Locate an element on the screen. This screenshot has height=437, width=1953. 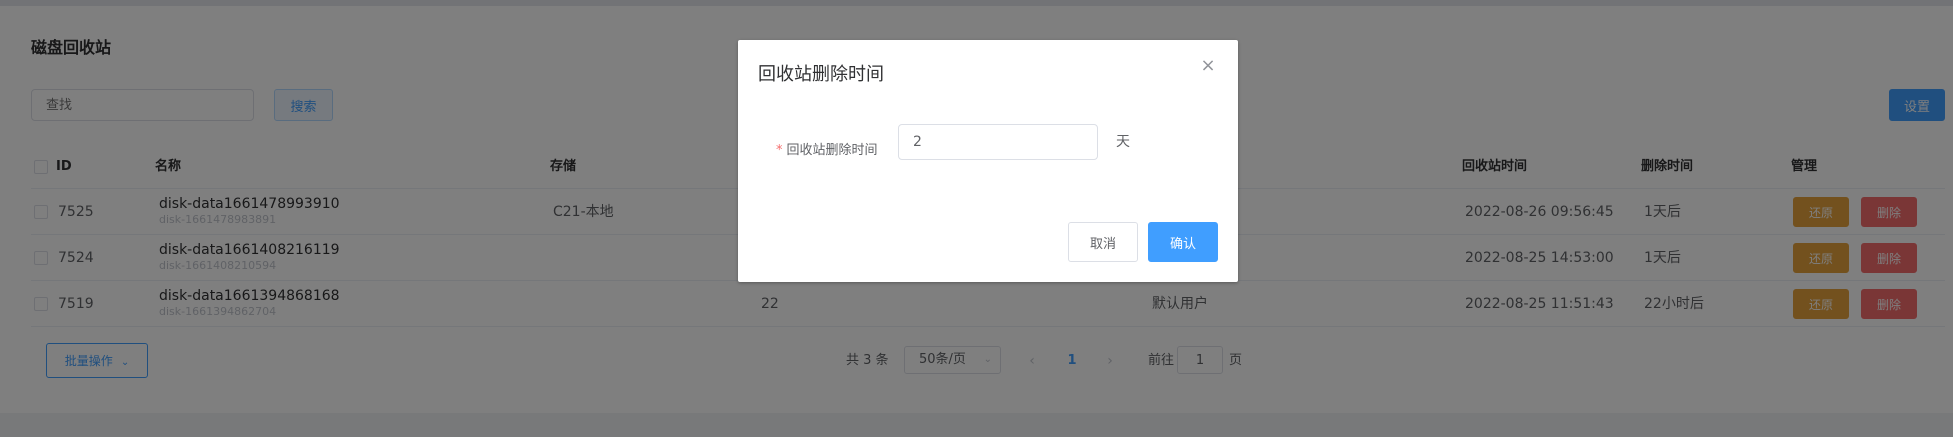
close-icon: × is located at coordinates (1208, 66).